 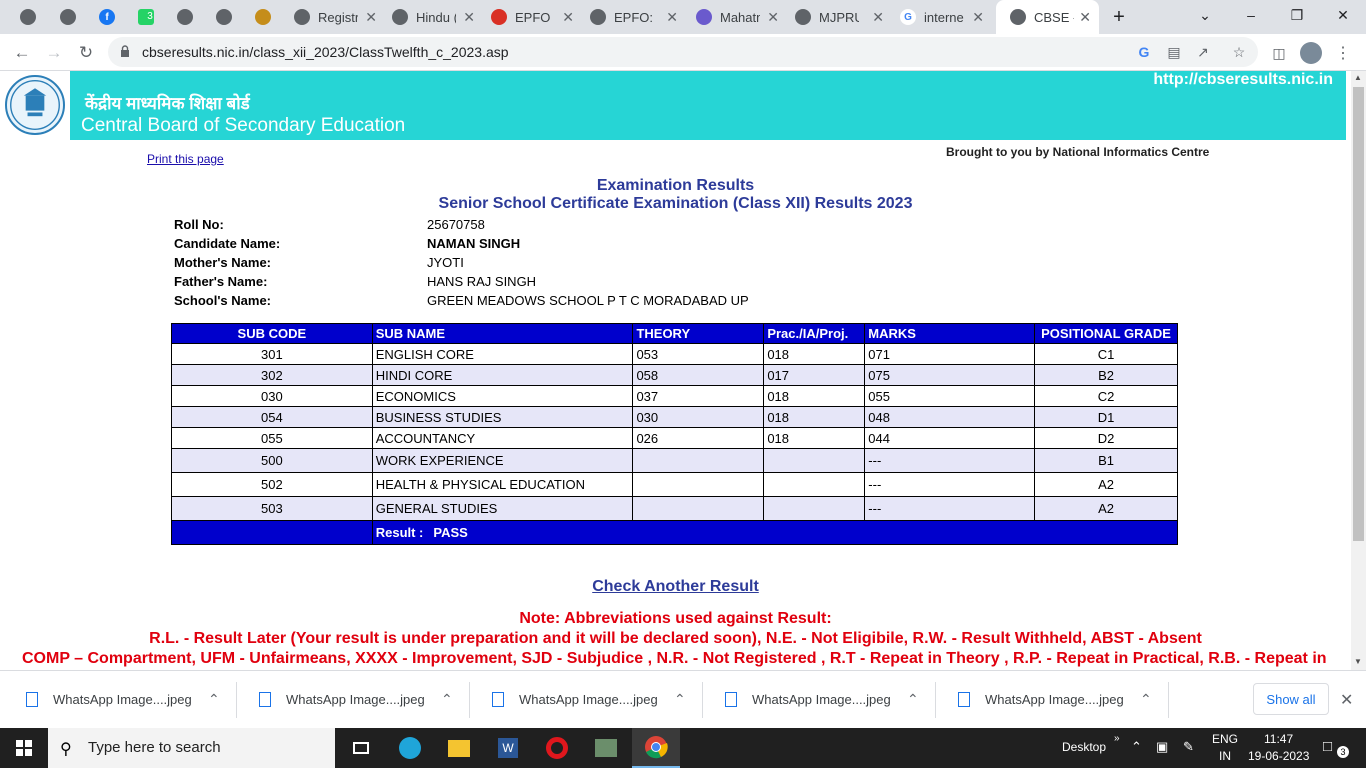 I want to click on back-button: ←, so click(x=22, y=53).